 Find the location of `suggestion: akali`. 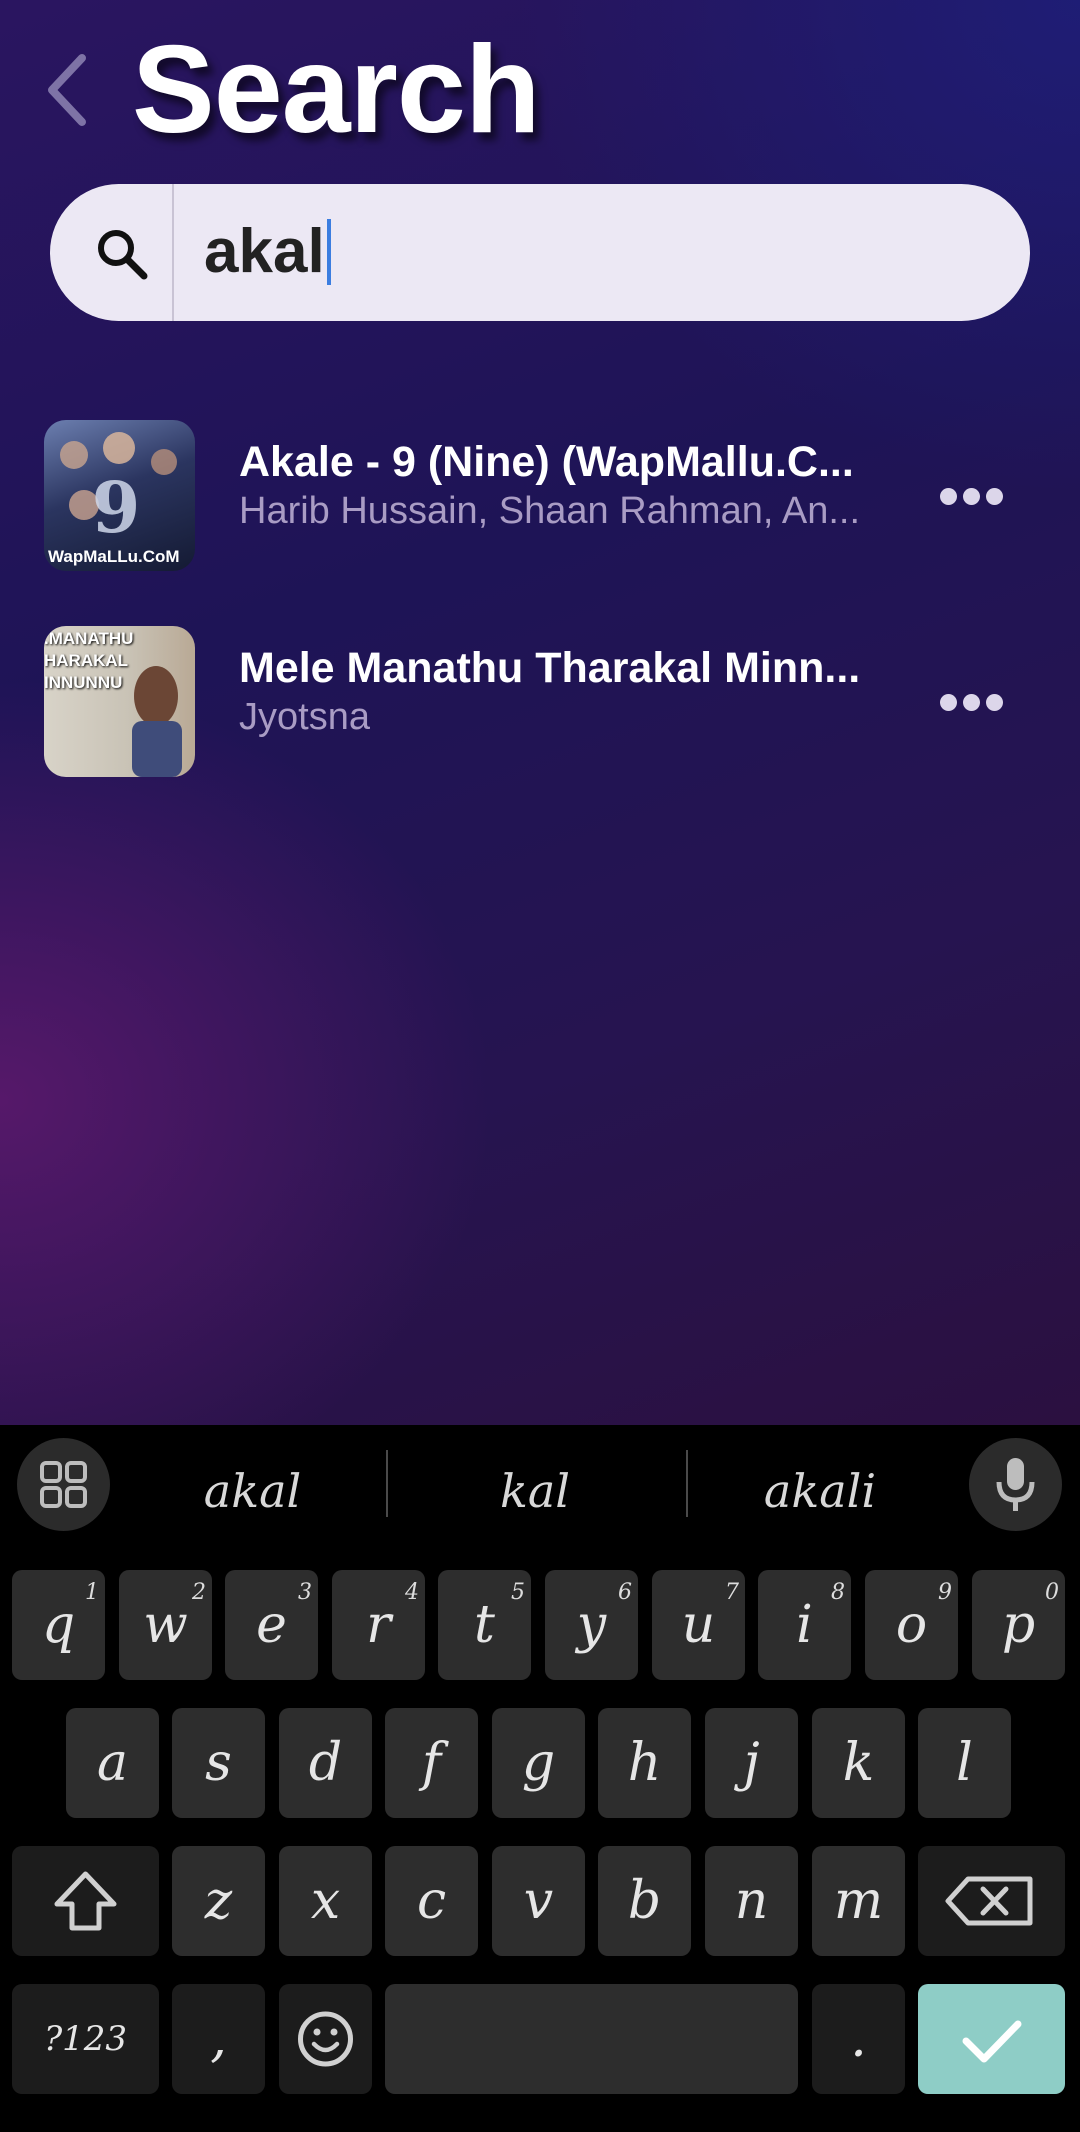

suggestion: akali is located at coordinates (820, 1491).